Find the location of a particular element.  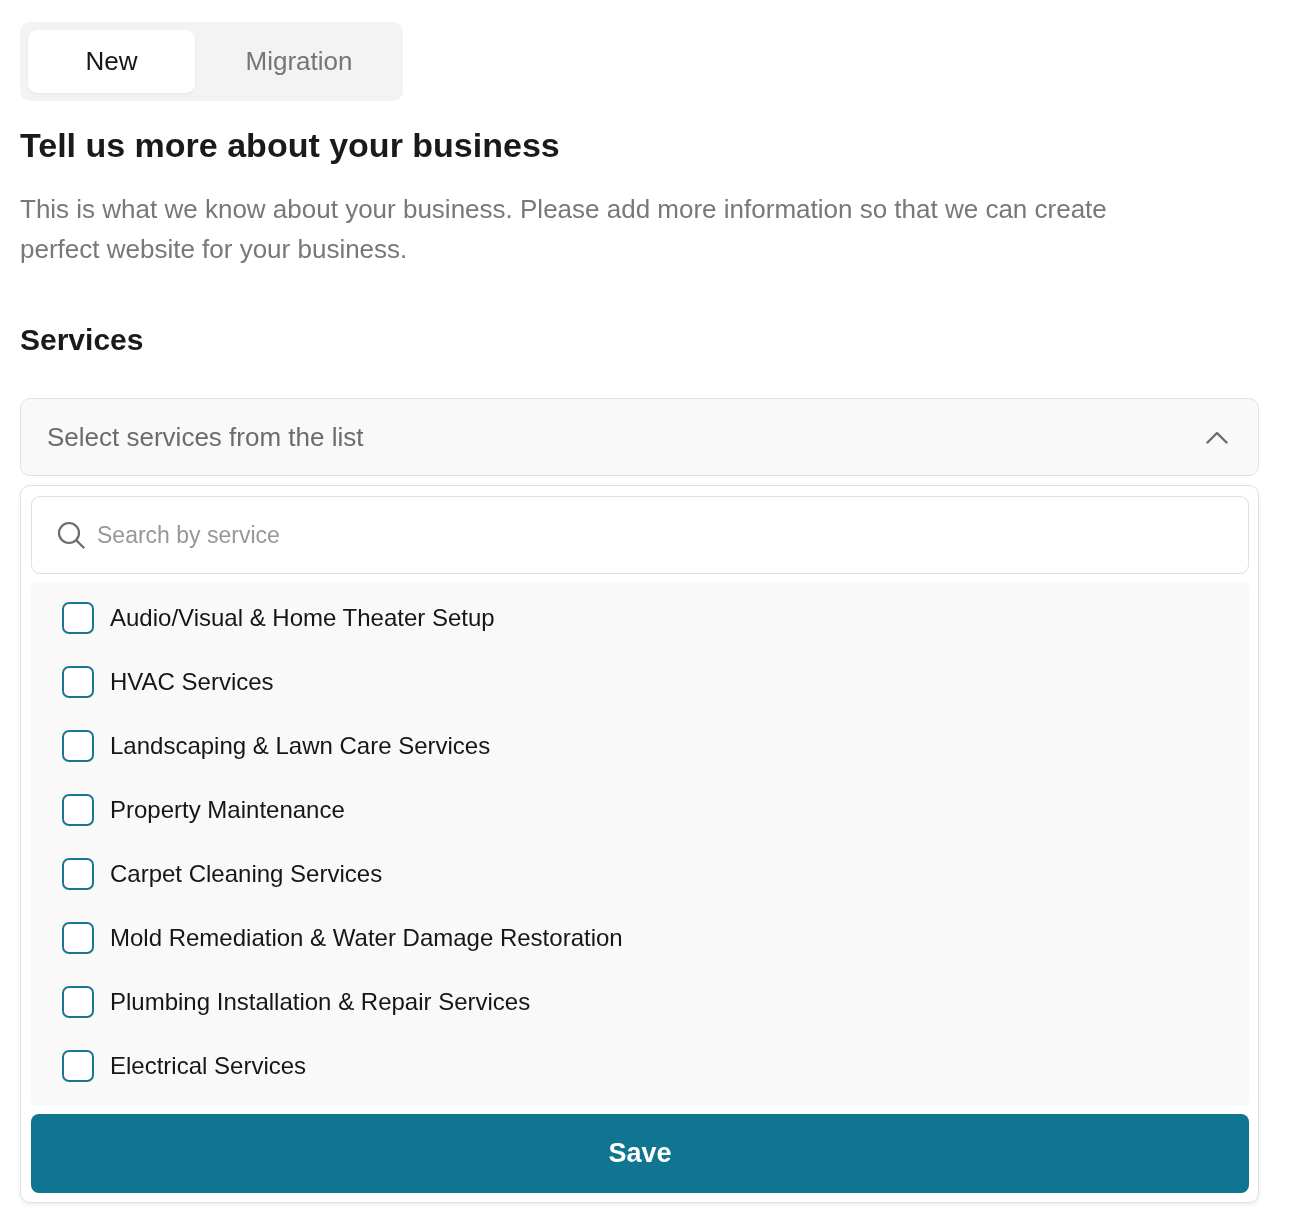

option-label: Landscaping & Lawn Care Services is located at coordinates (300, 746).